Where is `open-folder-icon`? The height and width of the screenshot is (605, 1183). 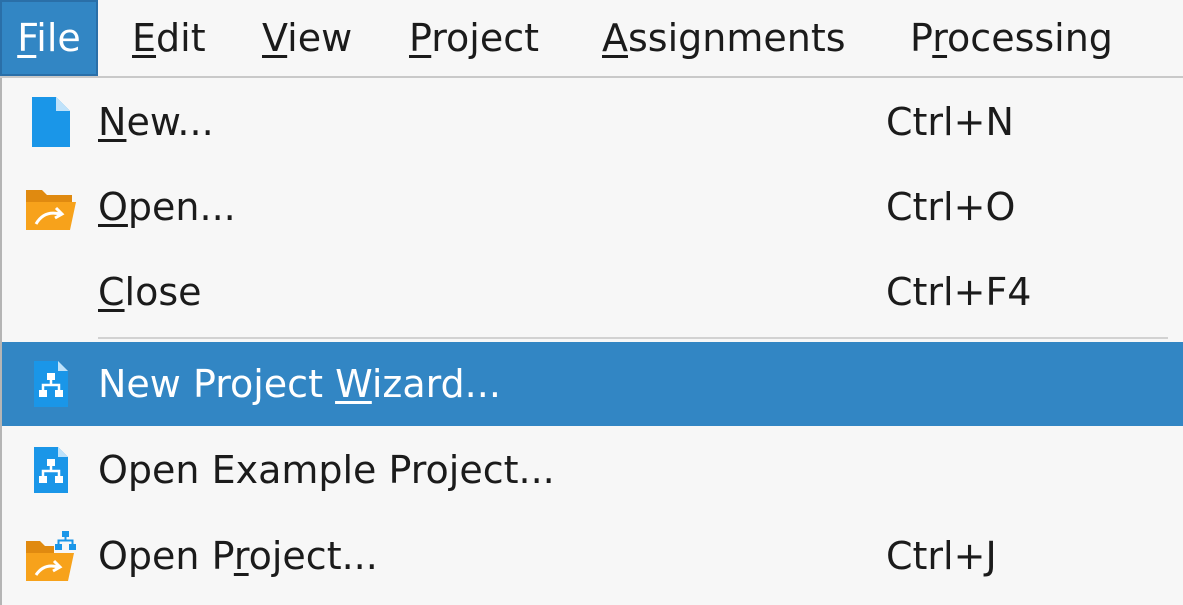 open-folder-icon is located at coordinates (51, 207).